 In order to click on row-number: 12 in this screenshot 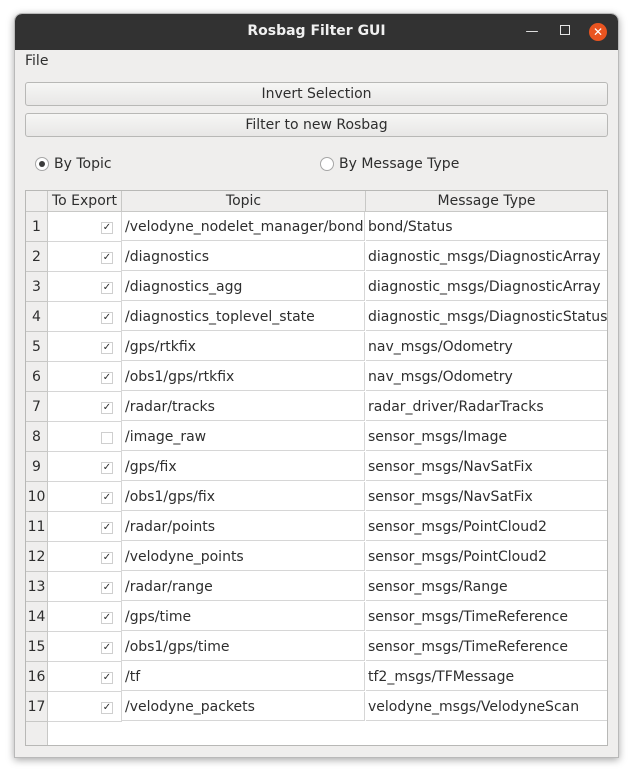, I will do `click(36, 557)`.